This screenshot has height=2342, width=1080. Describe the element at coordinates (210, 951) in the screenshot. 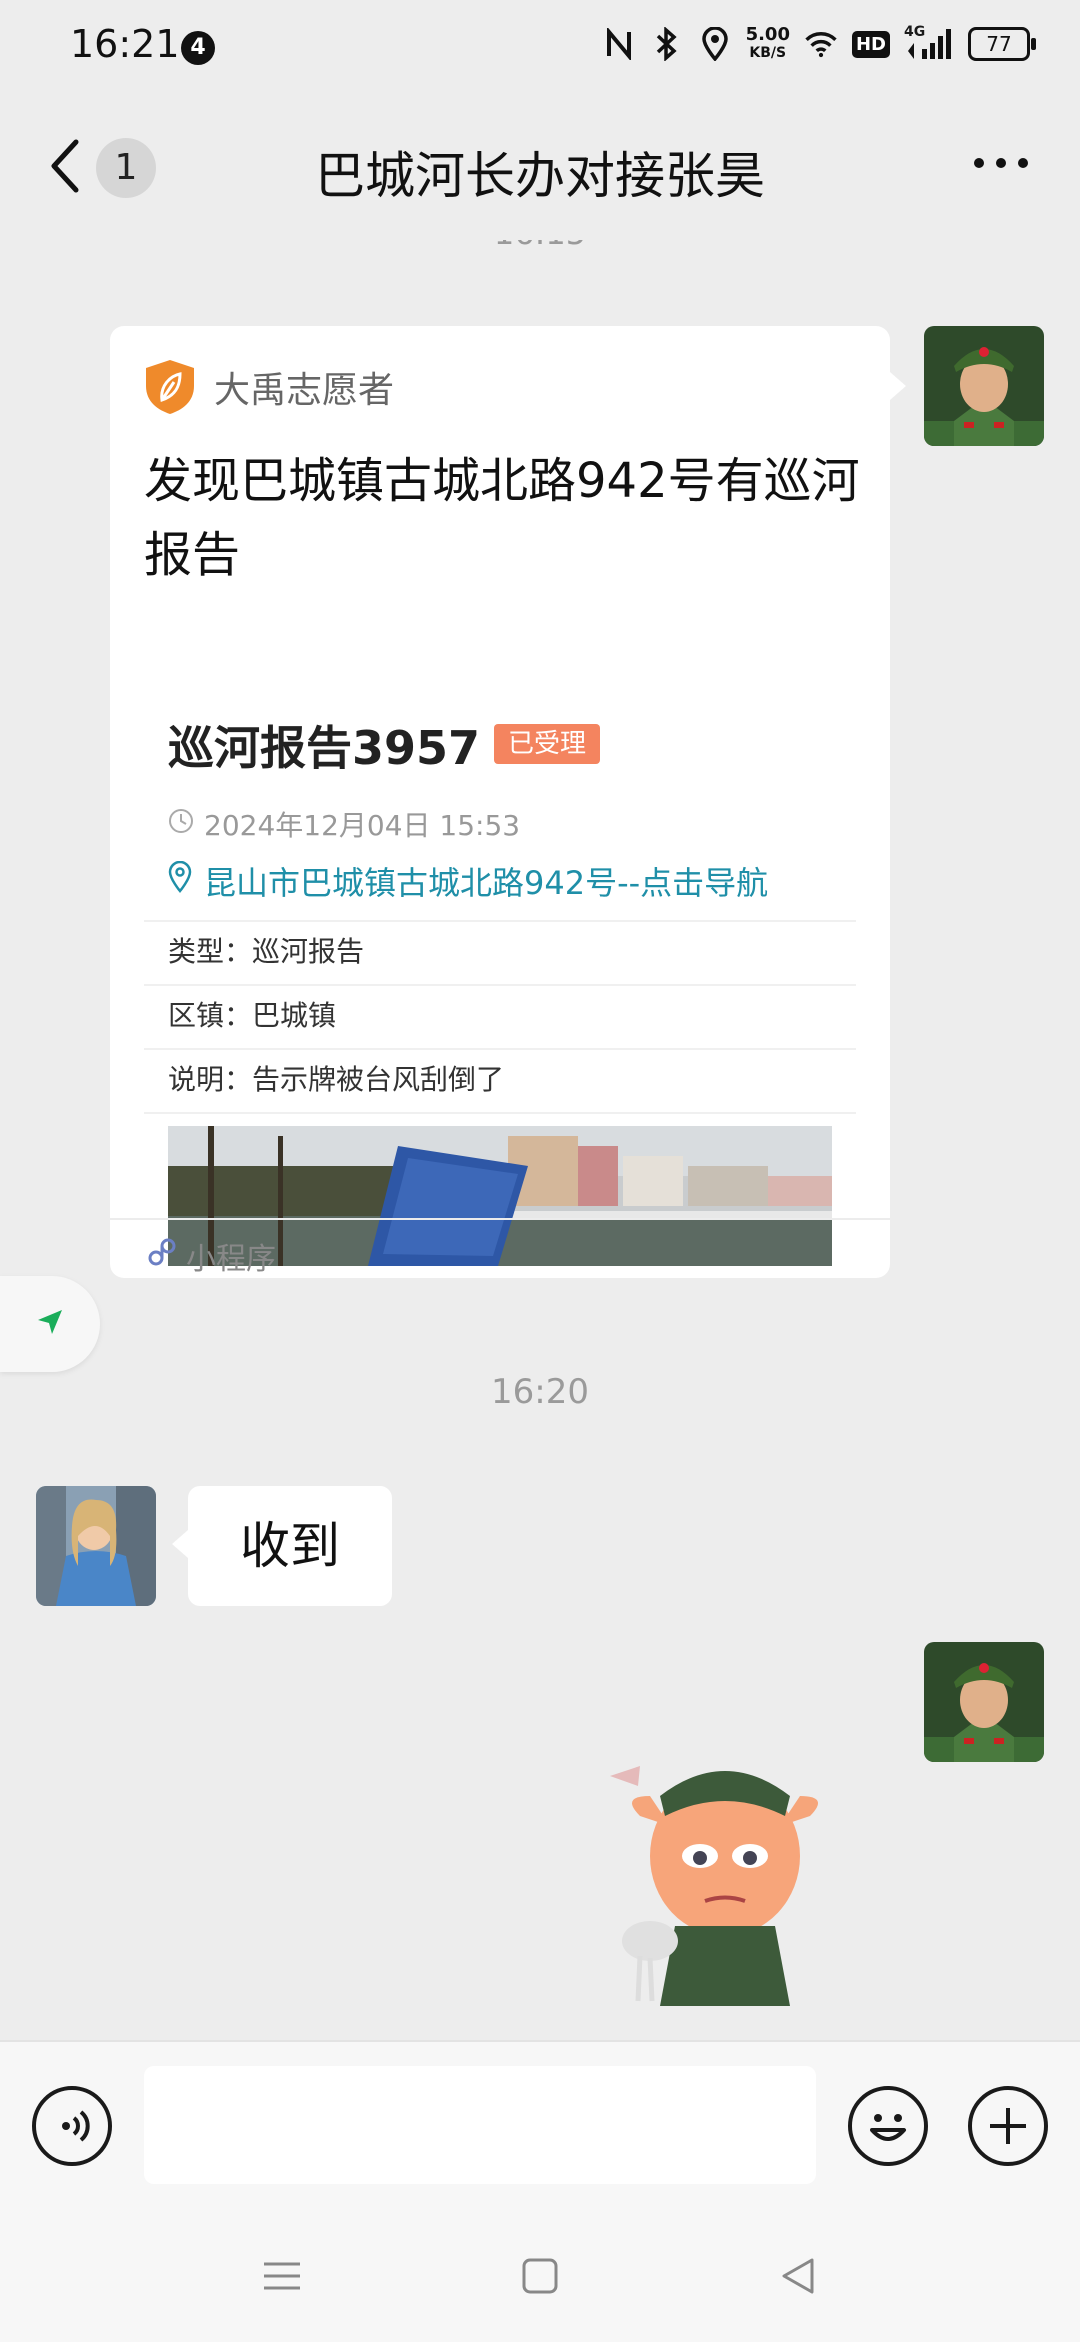

I see `info-label: 类型：` at that location.